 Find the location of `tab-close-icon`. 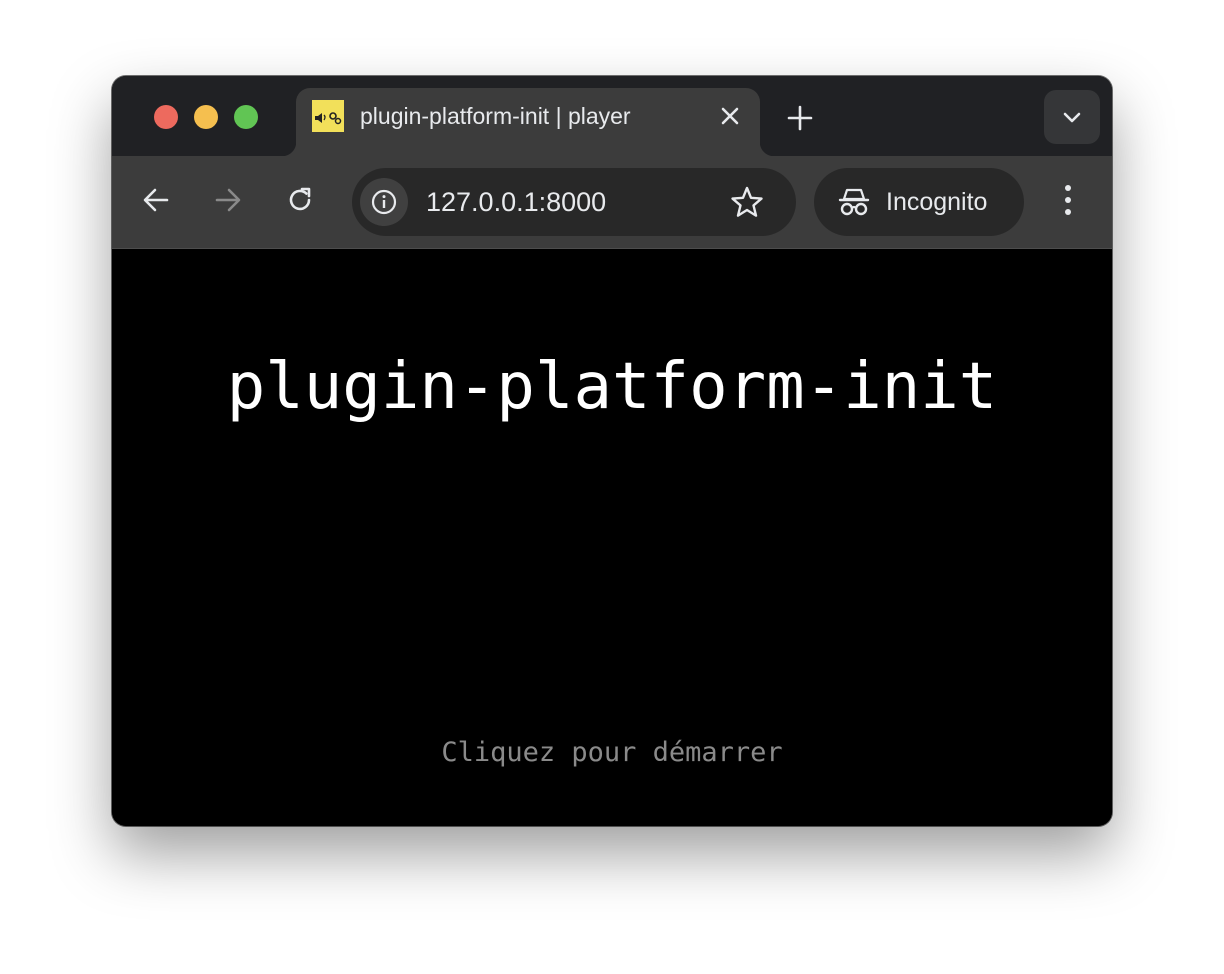

tab-close-icon is located at coordinates (730, 116).